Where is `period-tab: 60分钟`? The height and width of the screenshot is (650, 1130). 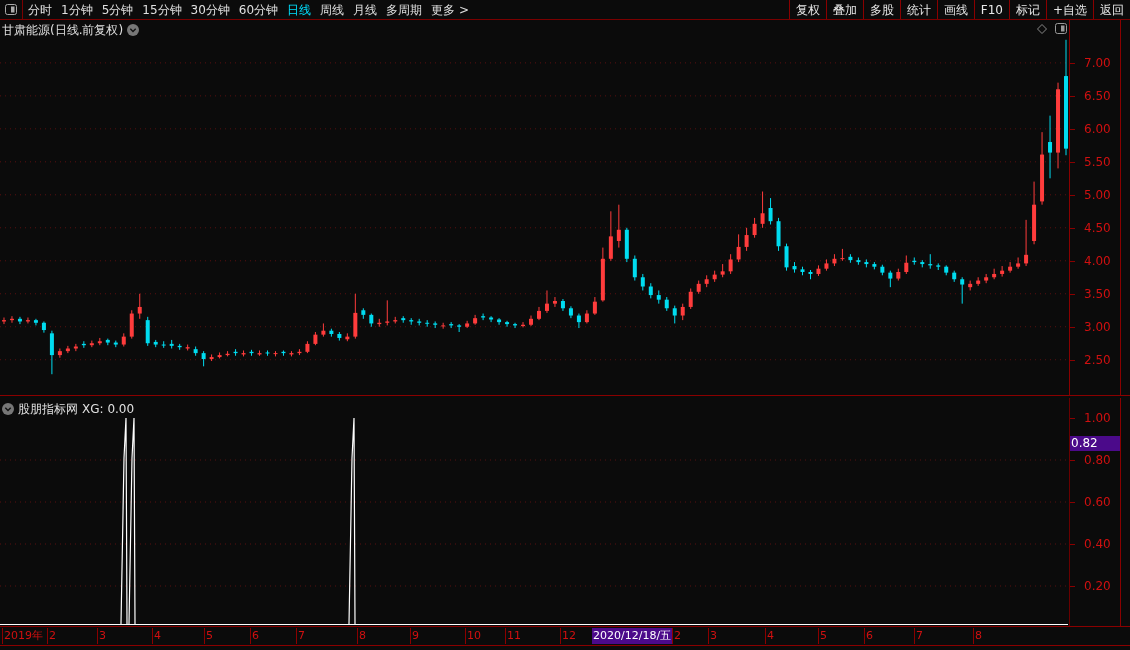 period-tab: 60分钟 is located at coordinates (258, 9).